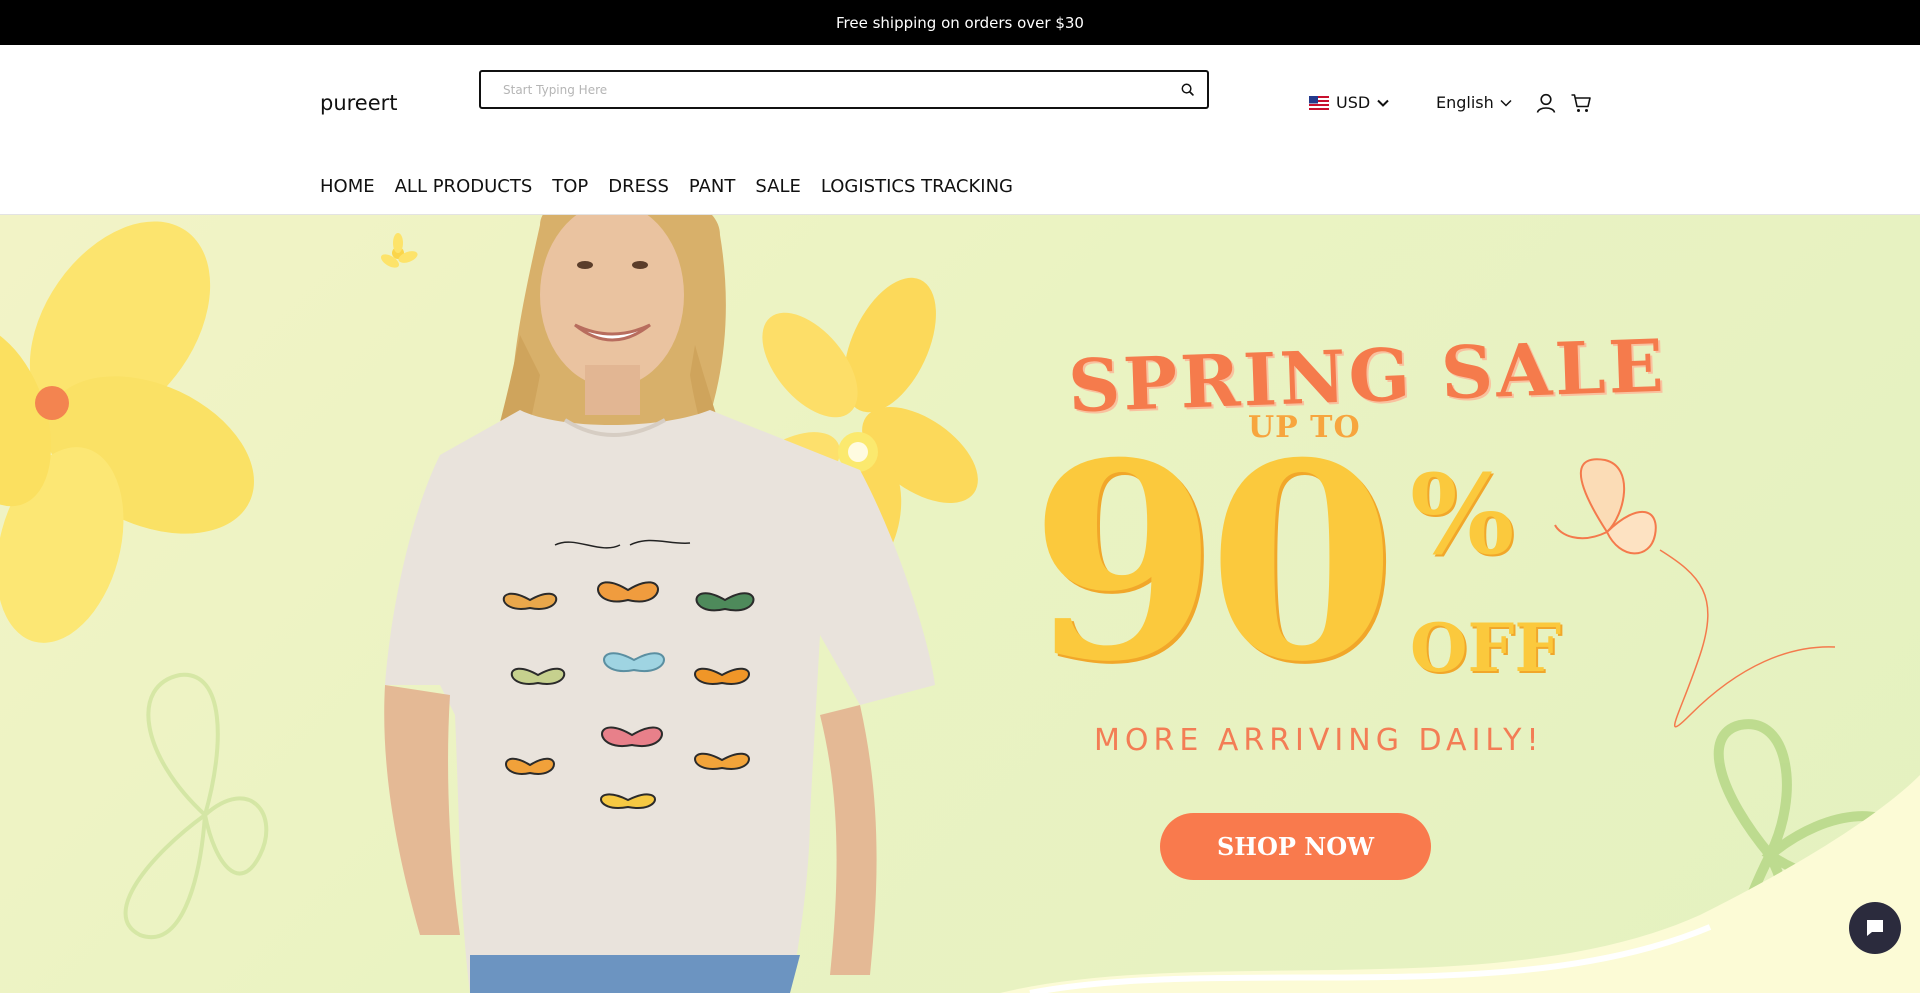  What do you see at coordinates (347, 186) in the screenshot?
I see `nav-item-home: HOME` at bounding box center [347, 186].